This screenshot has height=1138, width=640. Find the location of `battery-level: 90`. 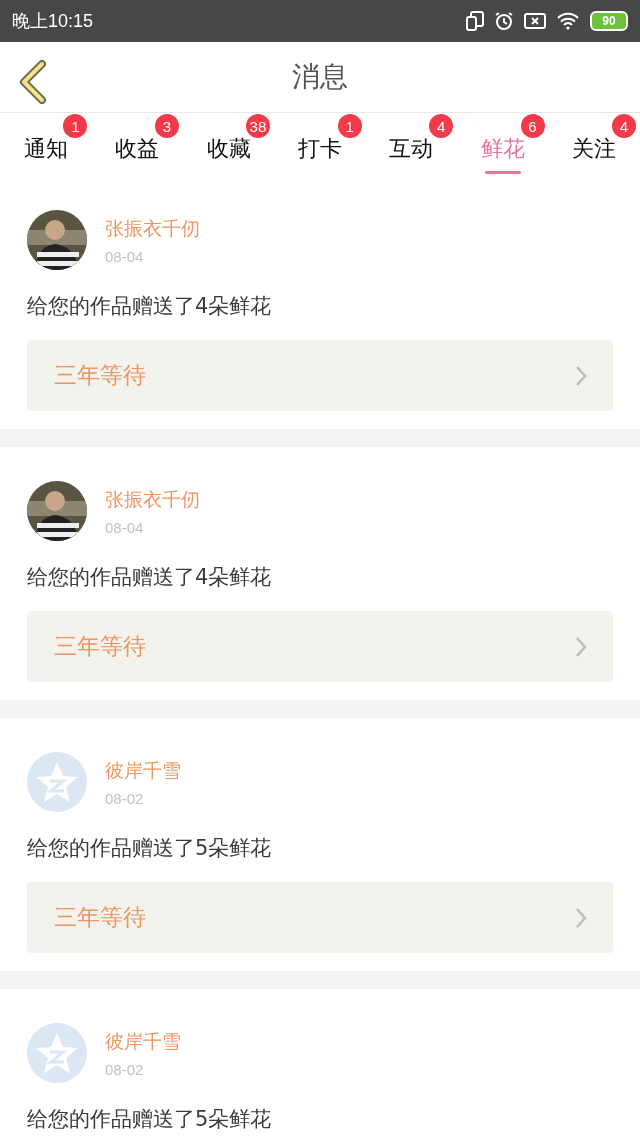

battery-level: 90 is located at coordinates (609, 21).